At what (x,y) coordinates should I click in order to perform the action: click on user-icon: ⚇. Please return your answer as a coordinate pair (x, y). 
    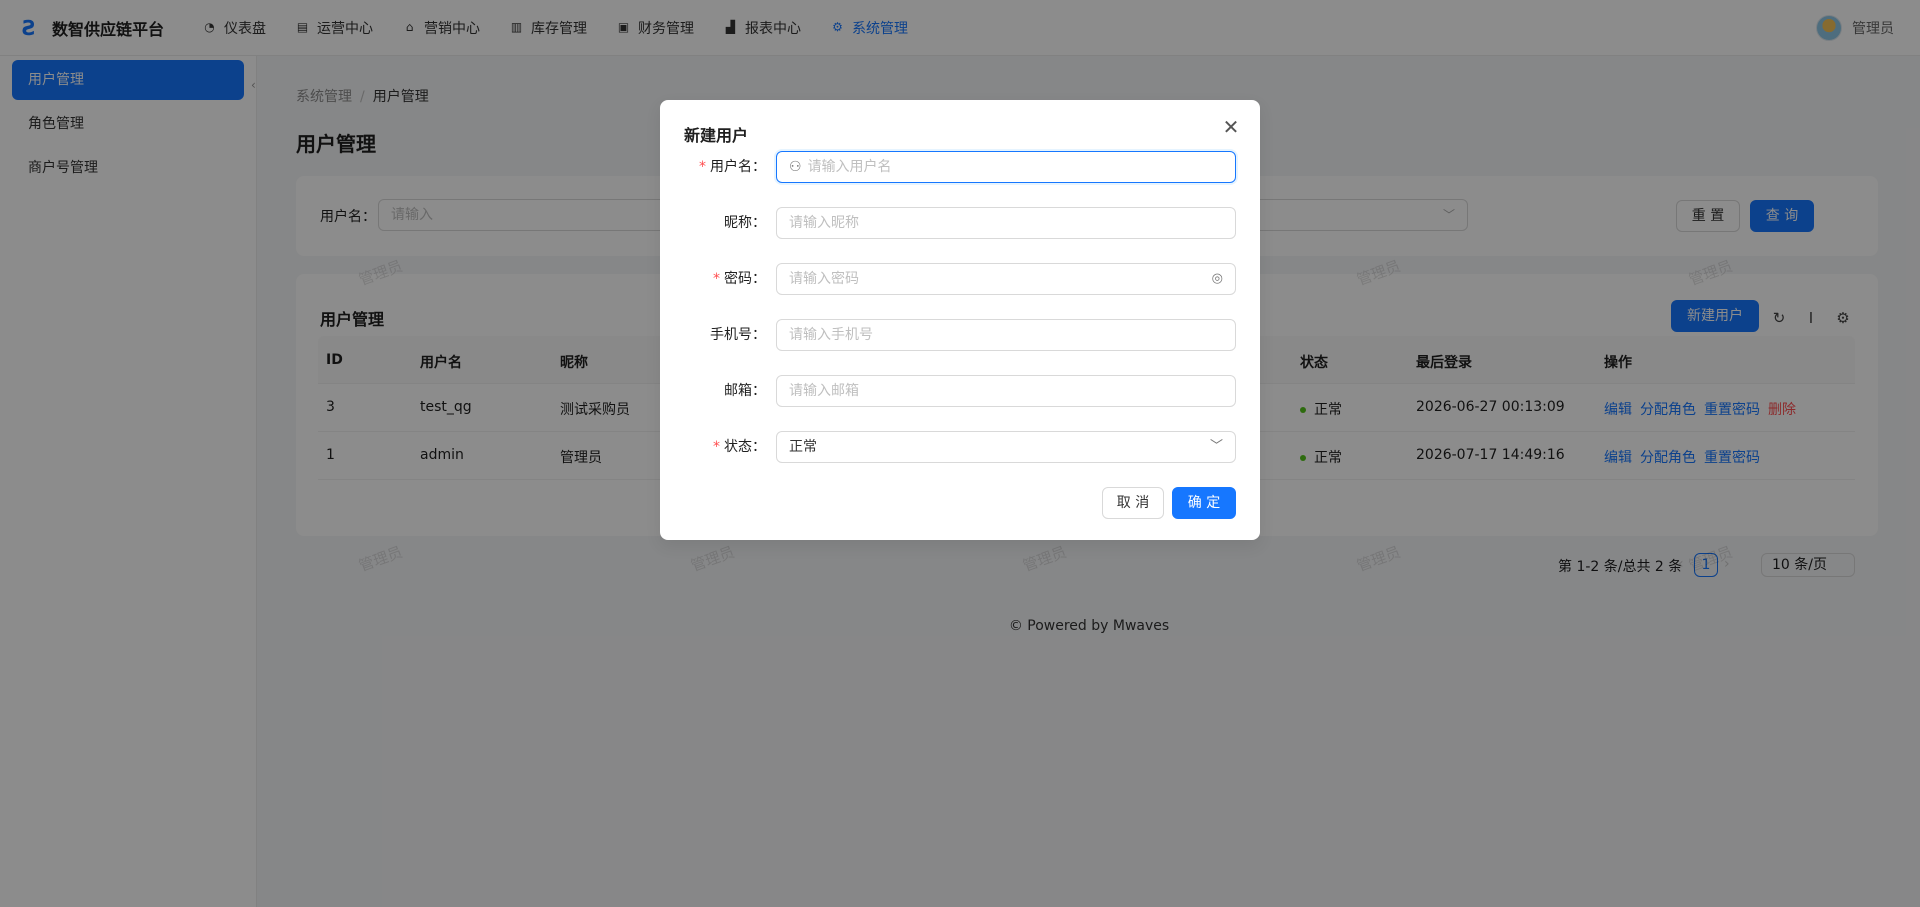
    Looking at the image, I should click on (795, 167).